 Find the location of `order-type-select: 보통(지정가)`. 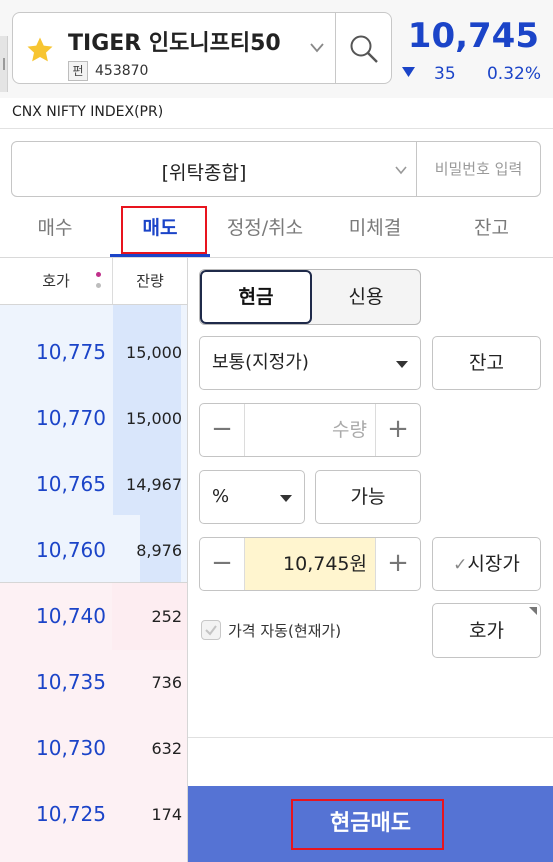

order-type-select: 보통(지정가) is located at coordinates (310, 363).